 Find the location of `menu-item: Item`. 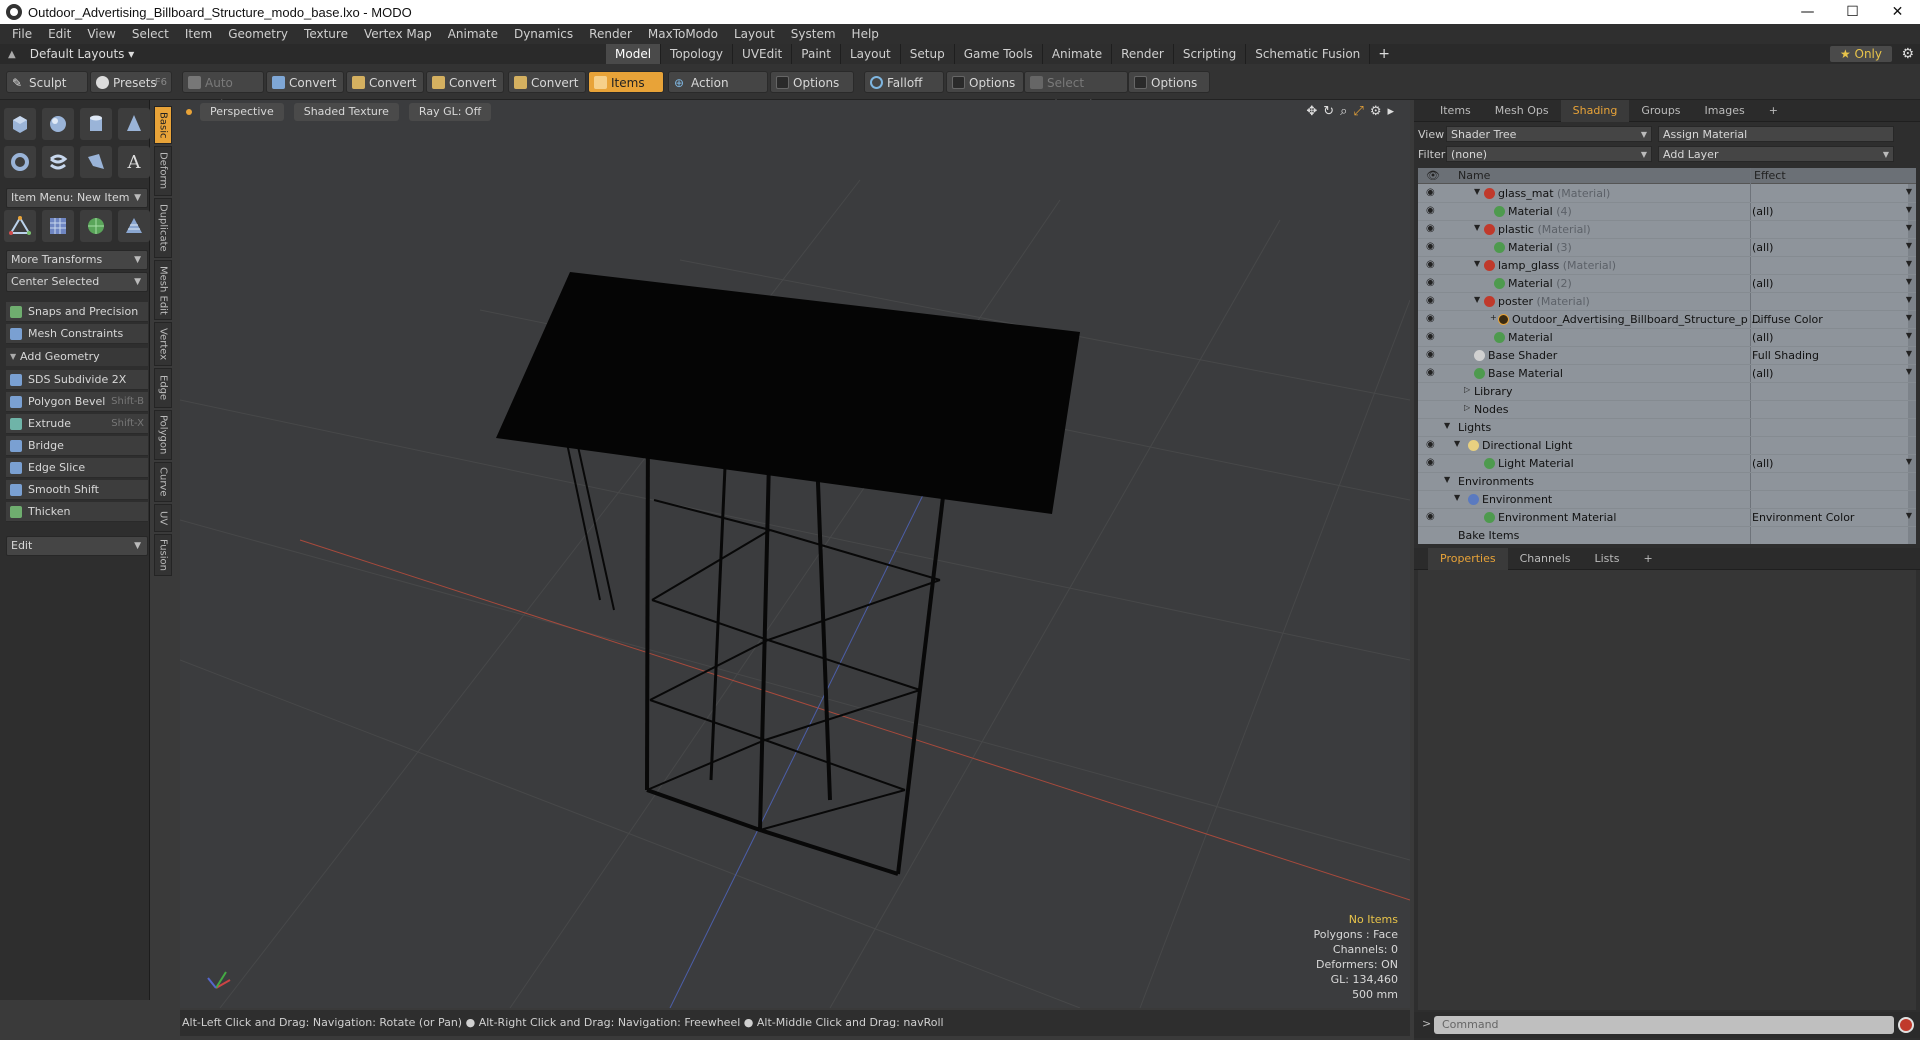

menu-item: Item is located at coordinates (198, 34).